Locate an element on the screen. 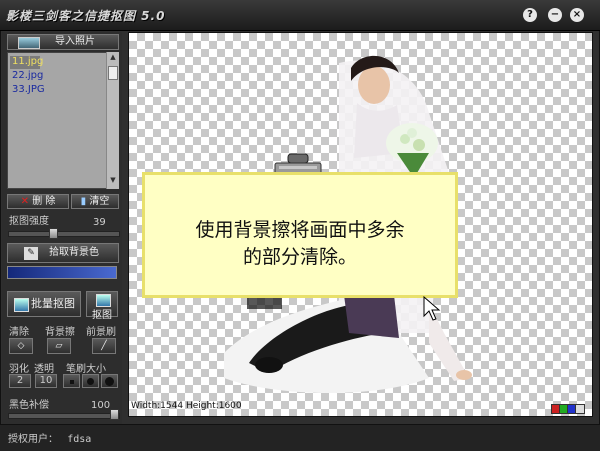 The image size is (600, 451). import-label: 导入照片 is located at coordinates (75, 41).